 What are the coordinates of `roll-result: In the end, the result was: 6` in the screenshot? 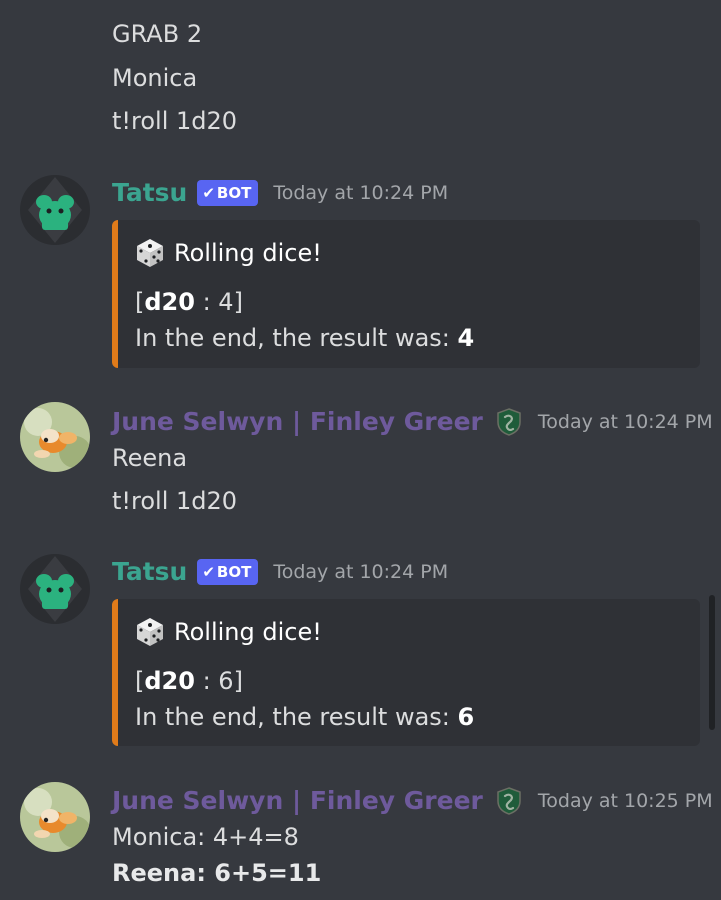 It's located at (304, 717).